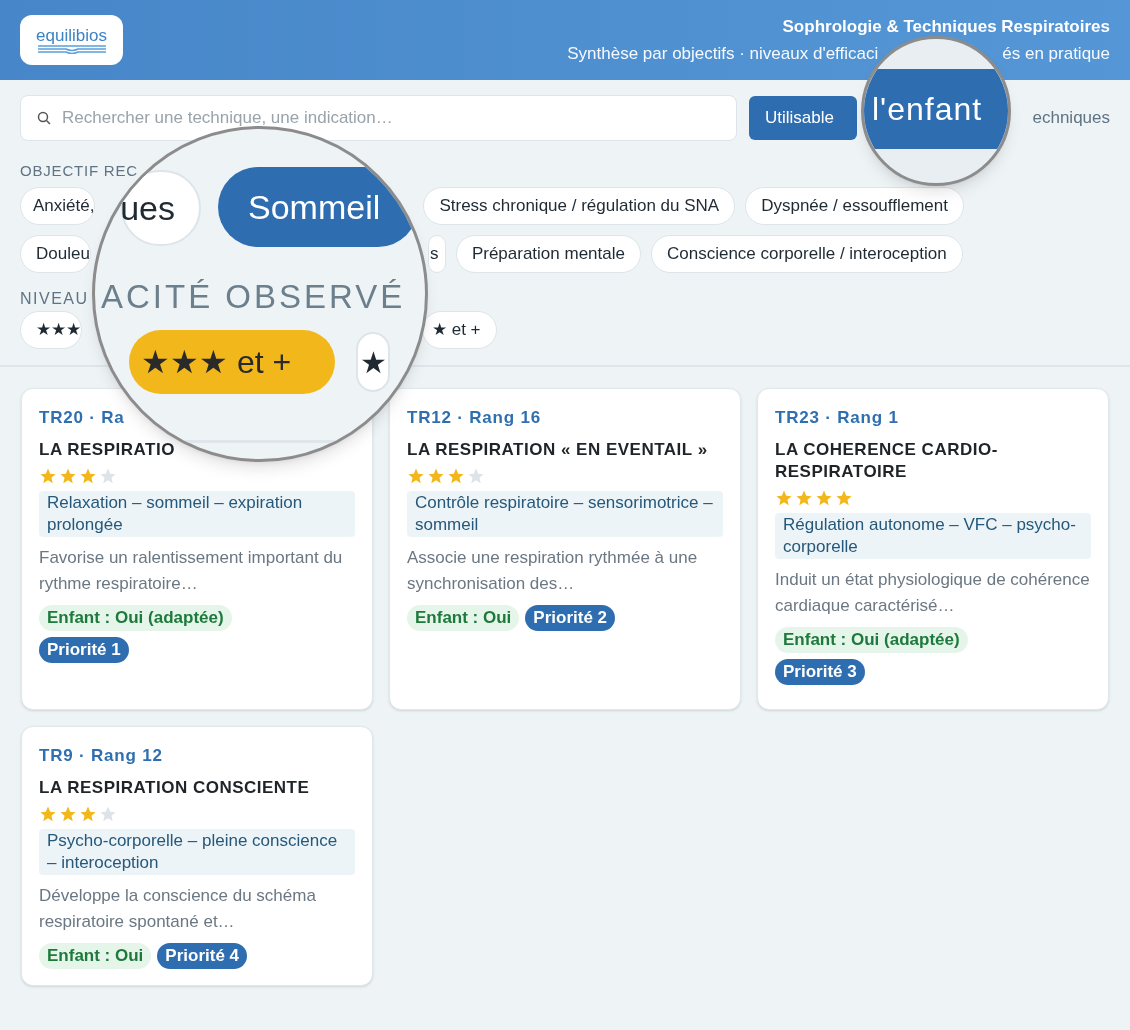 This screenshot has height=1030, width=1130. Describe the element at coordinates (548, 254) in the screenshot. I see `filter-chip: Préparation mentale` at that location.